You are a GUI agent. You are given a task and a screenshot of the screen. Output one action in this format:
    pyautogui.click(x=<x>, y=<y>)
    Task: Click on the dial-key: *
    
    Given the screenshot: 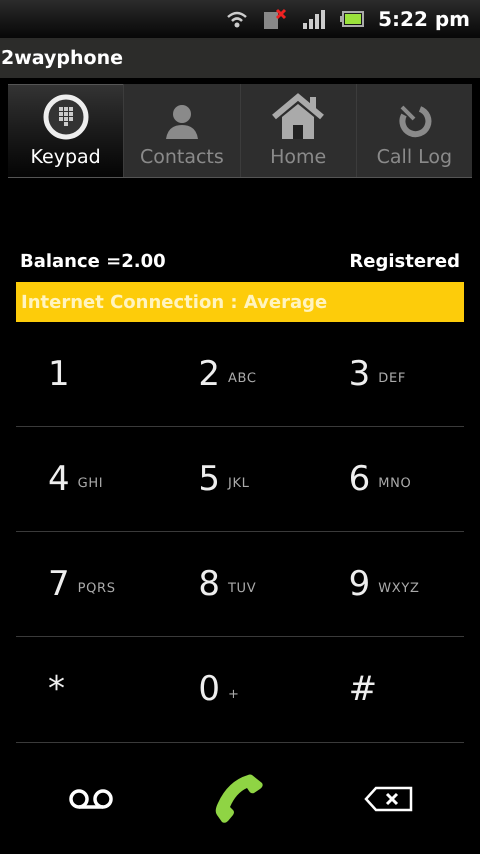 What is the action you would take?
    pyautogui.click(x=91, y=689)
    